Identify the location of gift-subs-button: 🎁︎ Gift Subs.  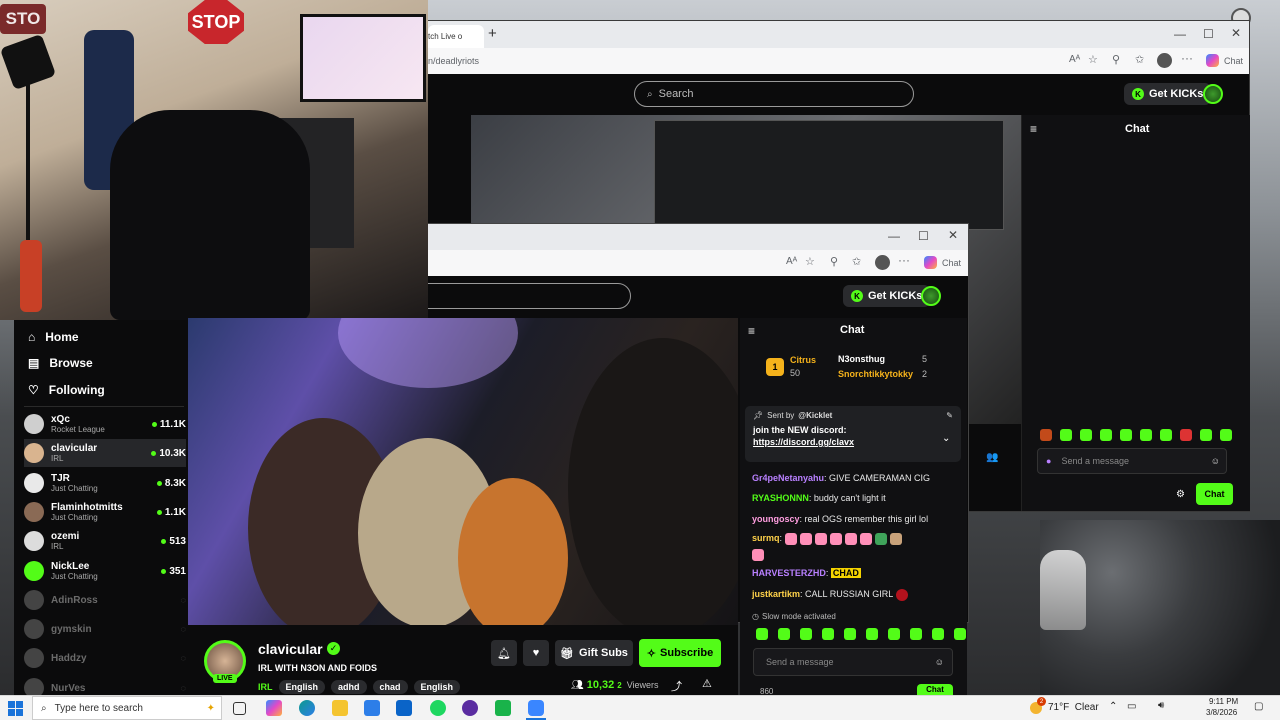
(594, 653).